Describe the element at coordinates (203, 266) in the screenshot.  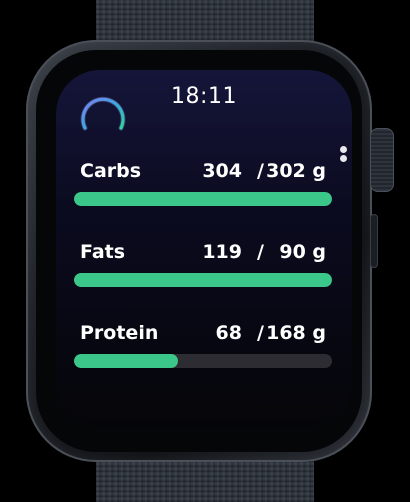
I see `macro-row-fats: Fats 119 / 90 g` at that location.